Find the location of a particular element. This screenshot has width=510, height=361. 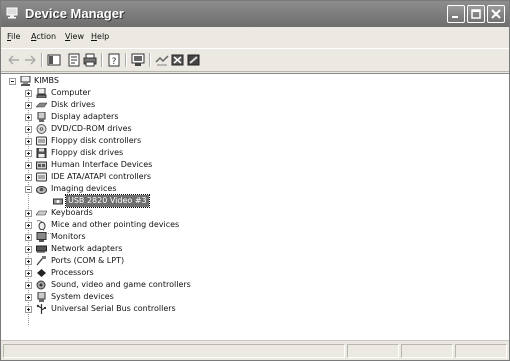

keyboard-icon is located at coordinates (41, 213).